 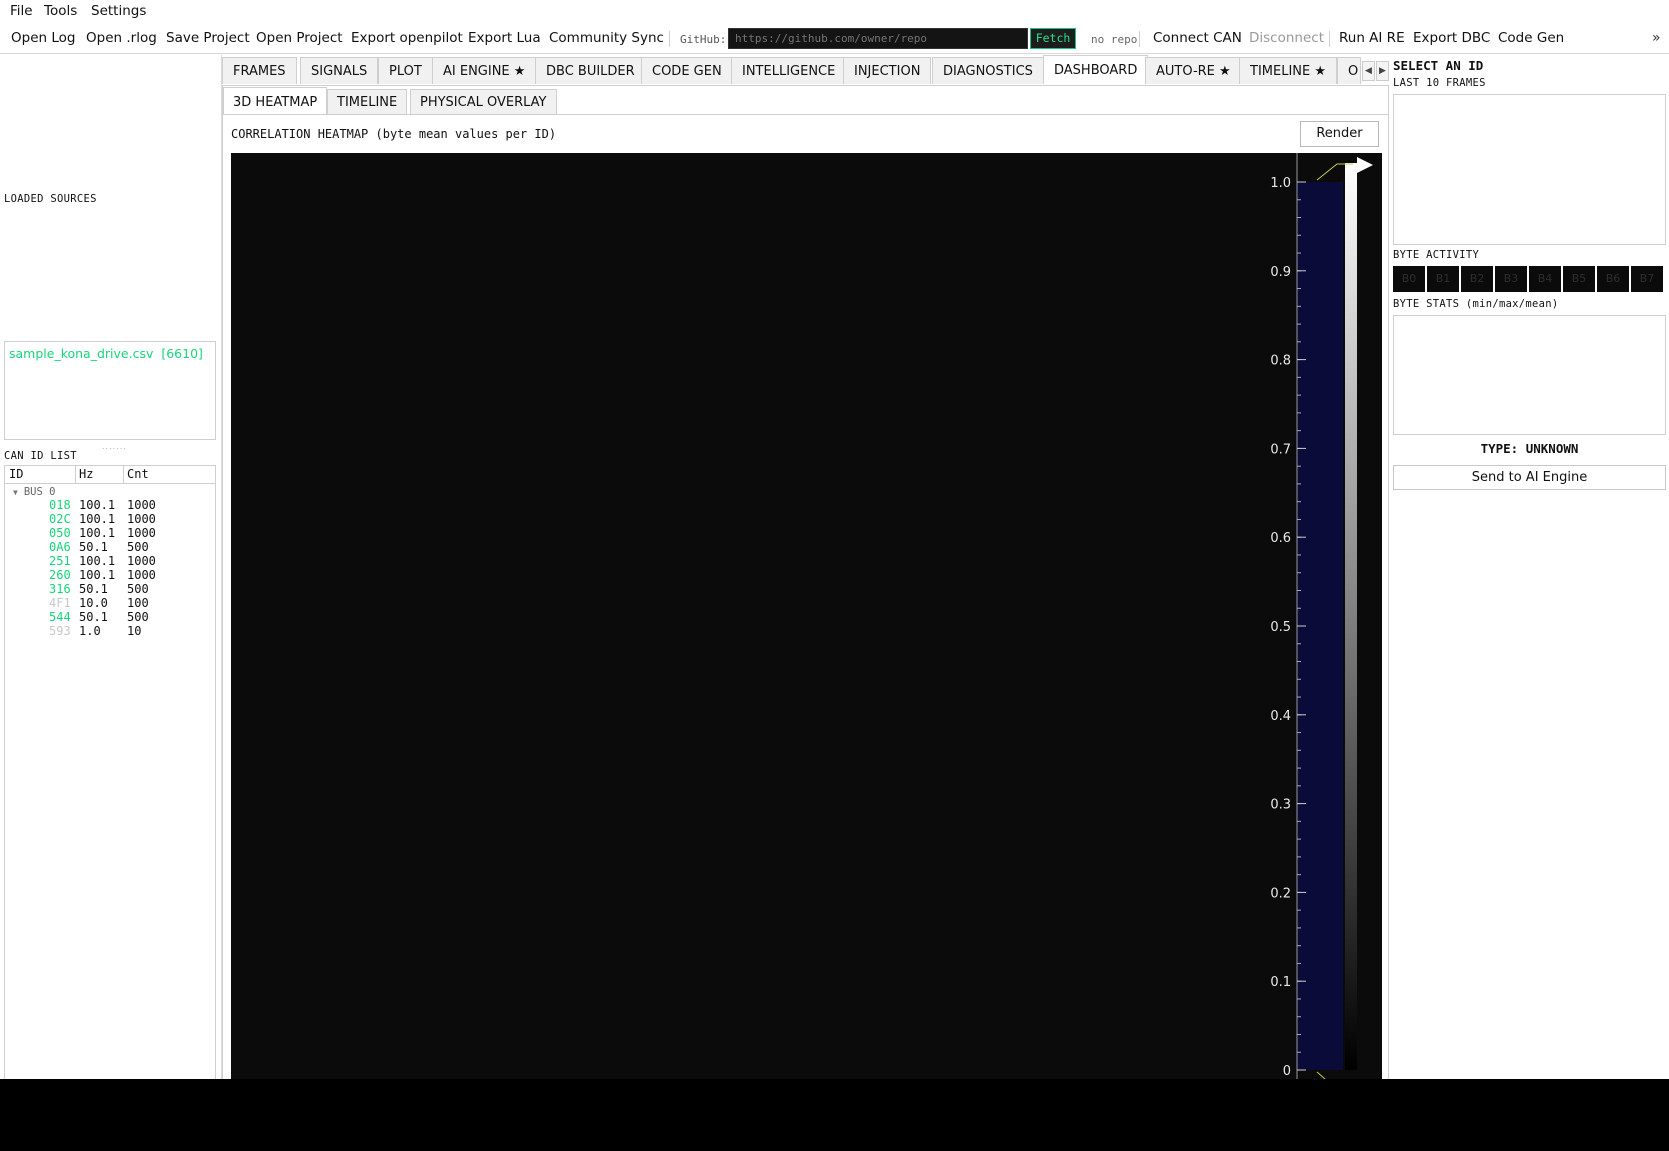 I want to click on last-frames-box, so click(x=1529, y=169).